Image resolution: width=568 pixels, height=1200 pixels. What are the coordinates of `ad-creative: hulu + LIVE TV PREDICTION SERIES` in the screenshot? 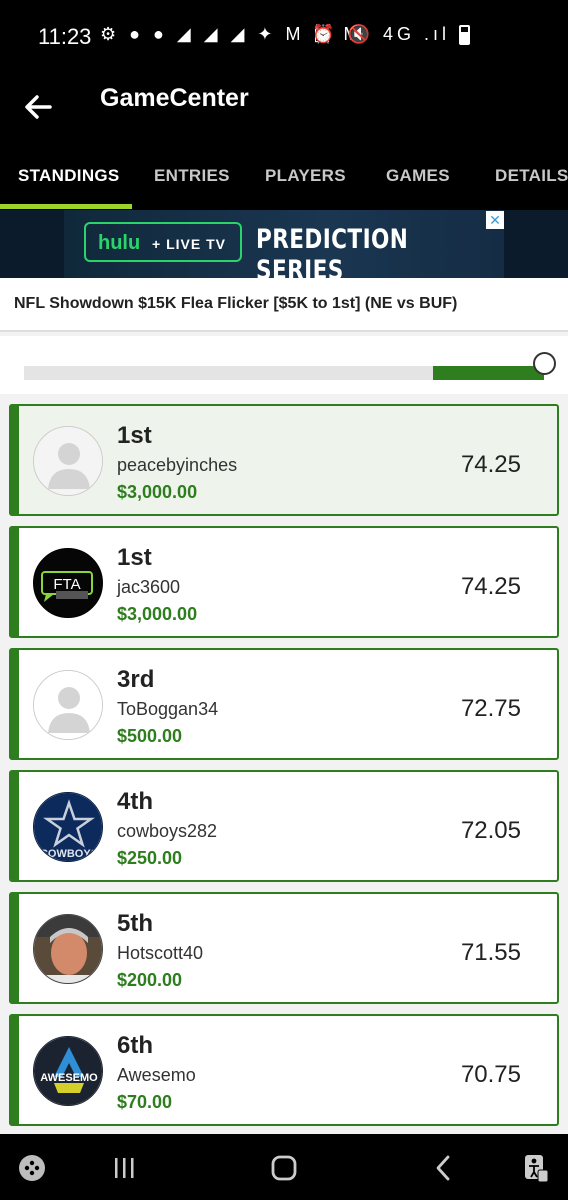 It's located at (284, 248).